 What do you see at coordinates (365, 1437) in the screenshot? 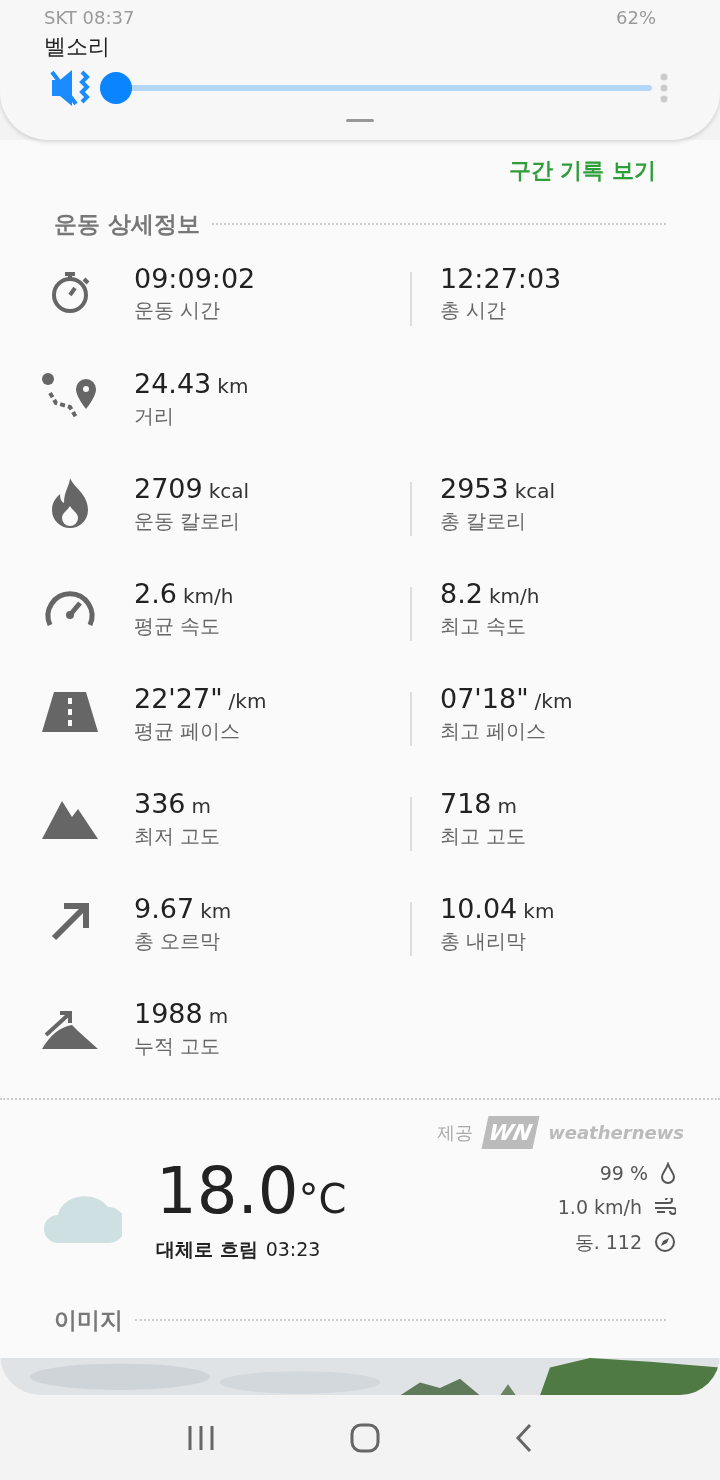
I see `home-icon` at bounding box center [365, 1437].